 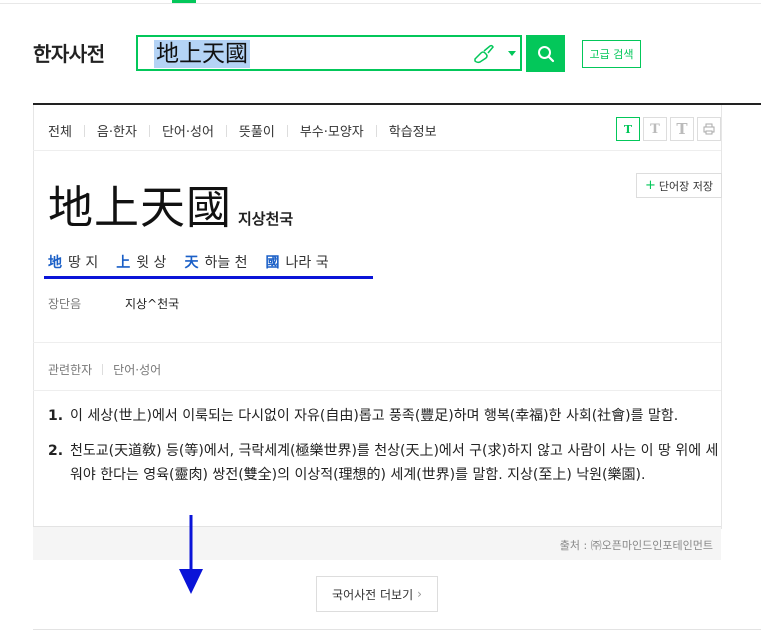 I want to click on character-hanja: 天, so click(x=191, y=263).